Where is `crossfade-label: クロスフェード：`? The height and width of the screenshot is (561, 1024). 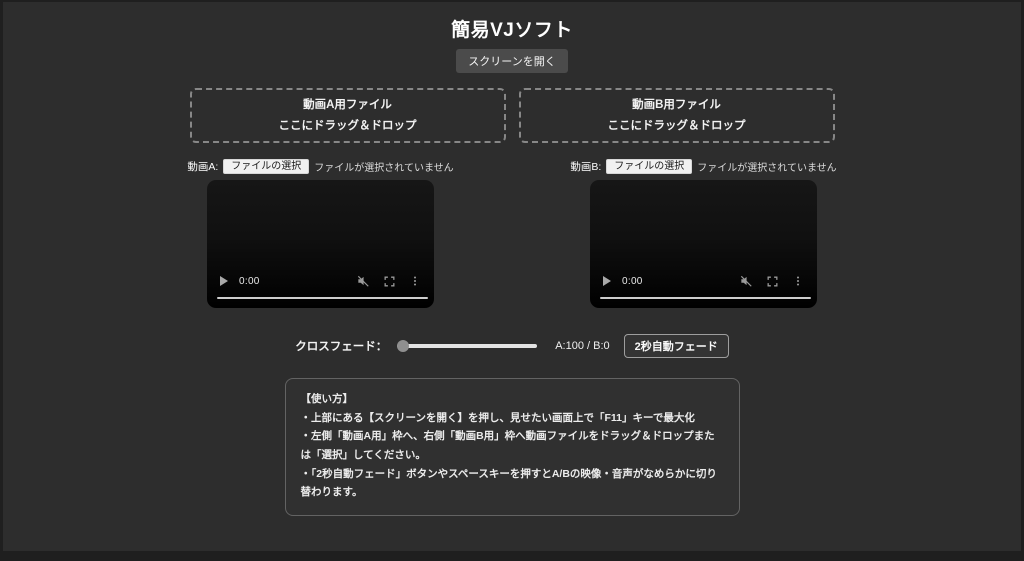 crossfade-label: クロスフェード： is located at coordinates (341, 347).